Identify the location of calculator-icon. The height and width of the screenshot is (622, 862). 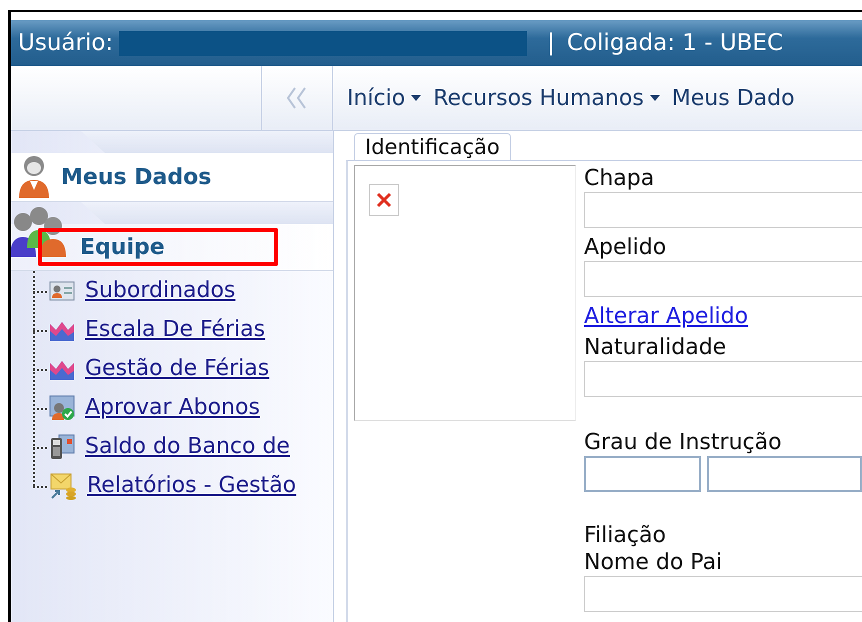
(62, 447).